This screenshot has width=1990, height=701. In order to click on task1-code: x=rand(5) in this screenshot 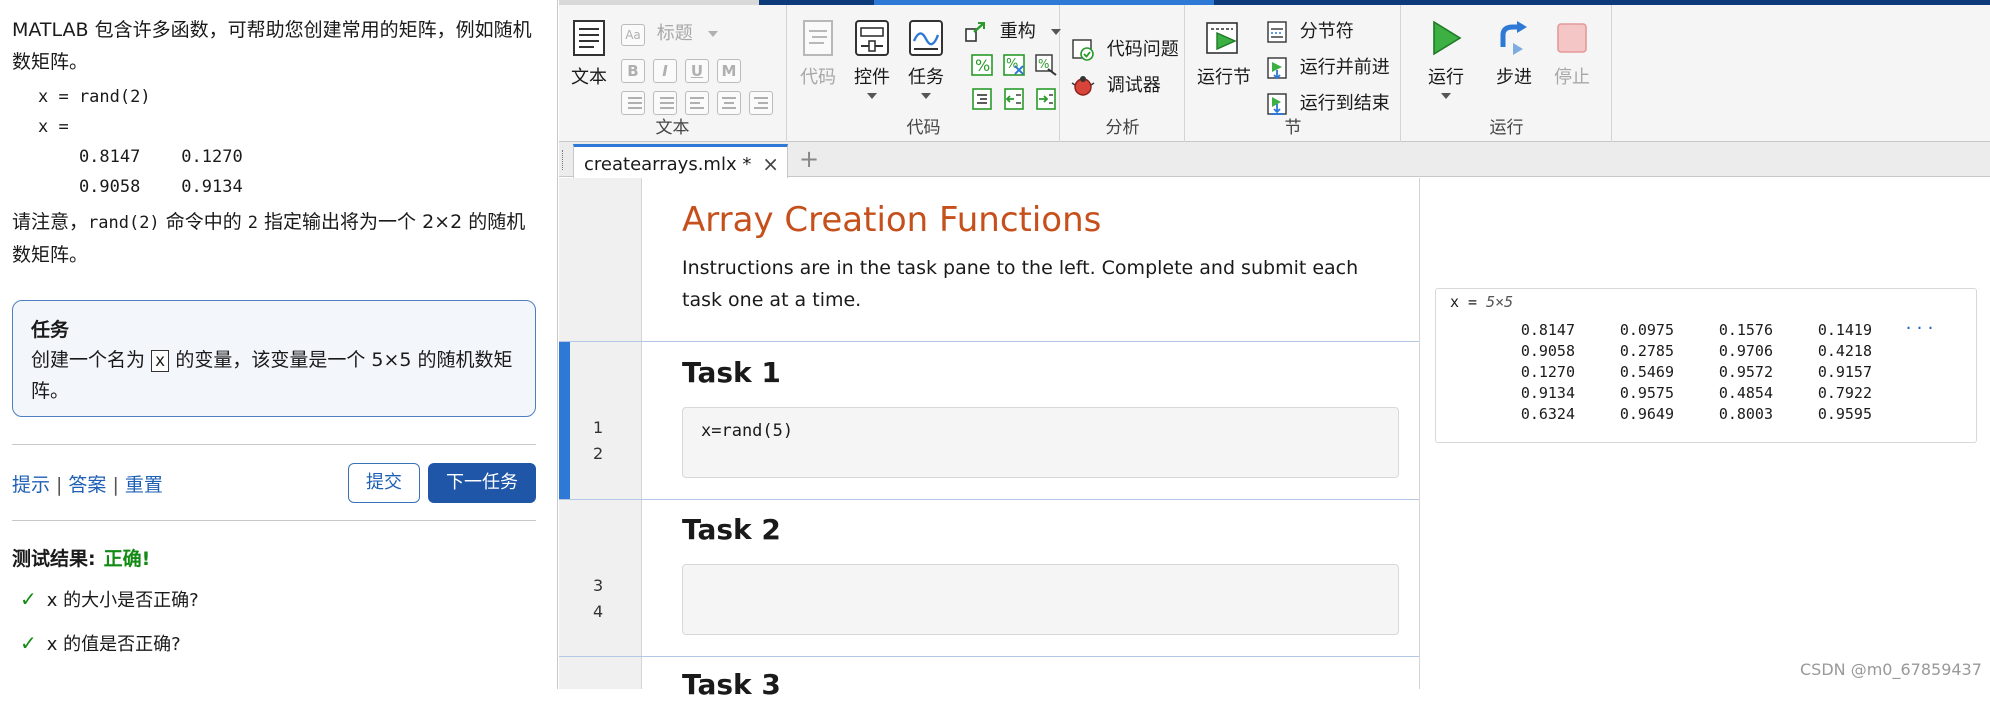, I will do `click(747, 431)`.